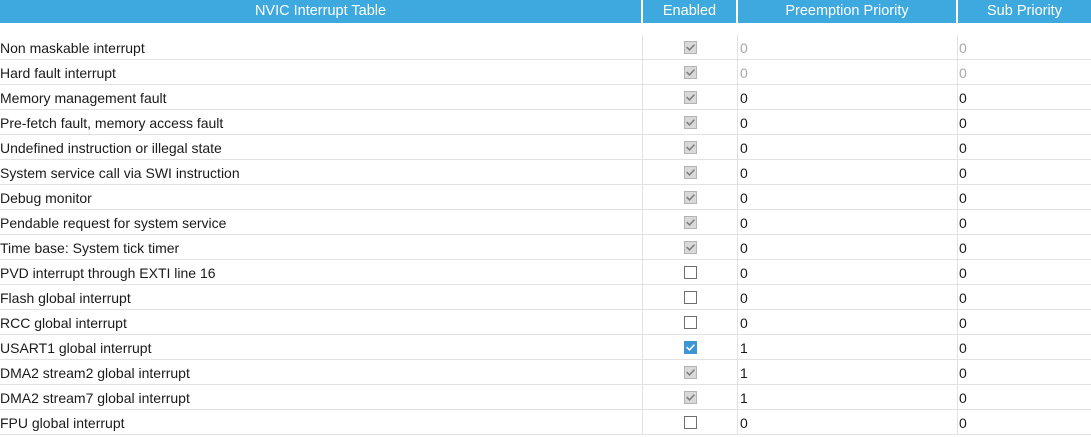 The image size is (1091, 437). What do you see at coordinates (545, 147) in the screenshot?
I see `table-row: Undefined instruction or illegal state 0 0` at bounding box center [545, 147].